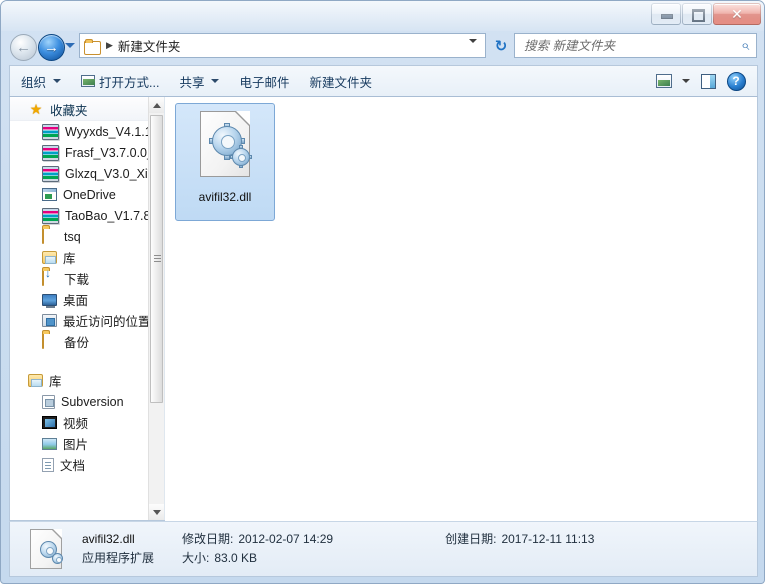  What do you see at coordinates (49, 422) in the screenshot?
I see `video-icon` at bounding box center [49, 422].